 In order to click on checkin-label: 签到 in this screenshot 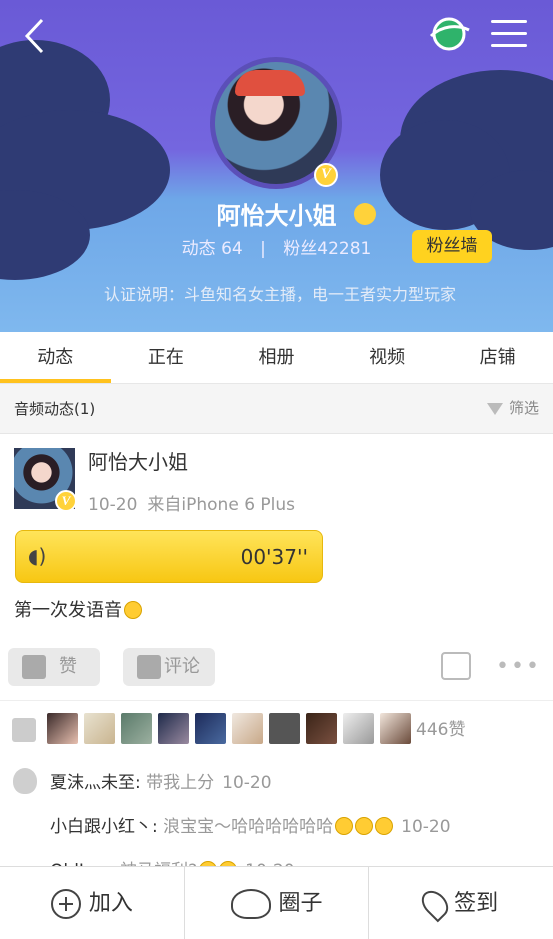, I will do `click(476, 903)`.